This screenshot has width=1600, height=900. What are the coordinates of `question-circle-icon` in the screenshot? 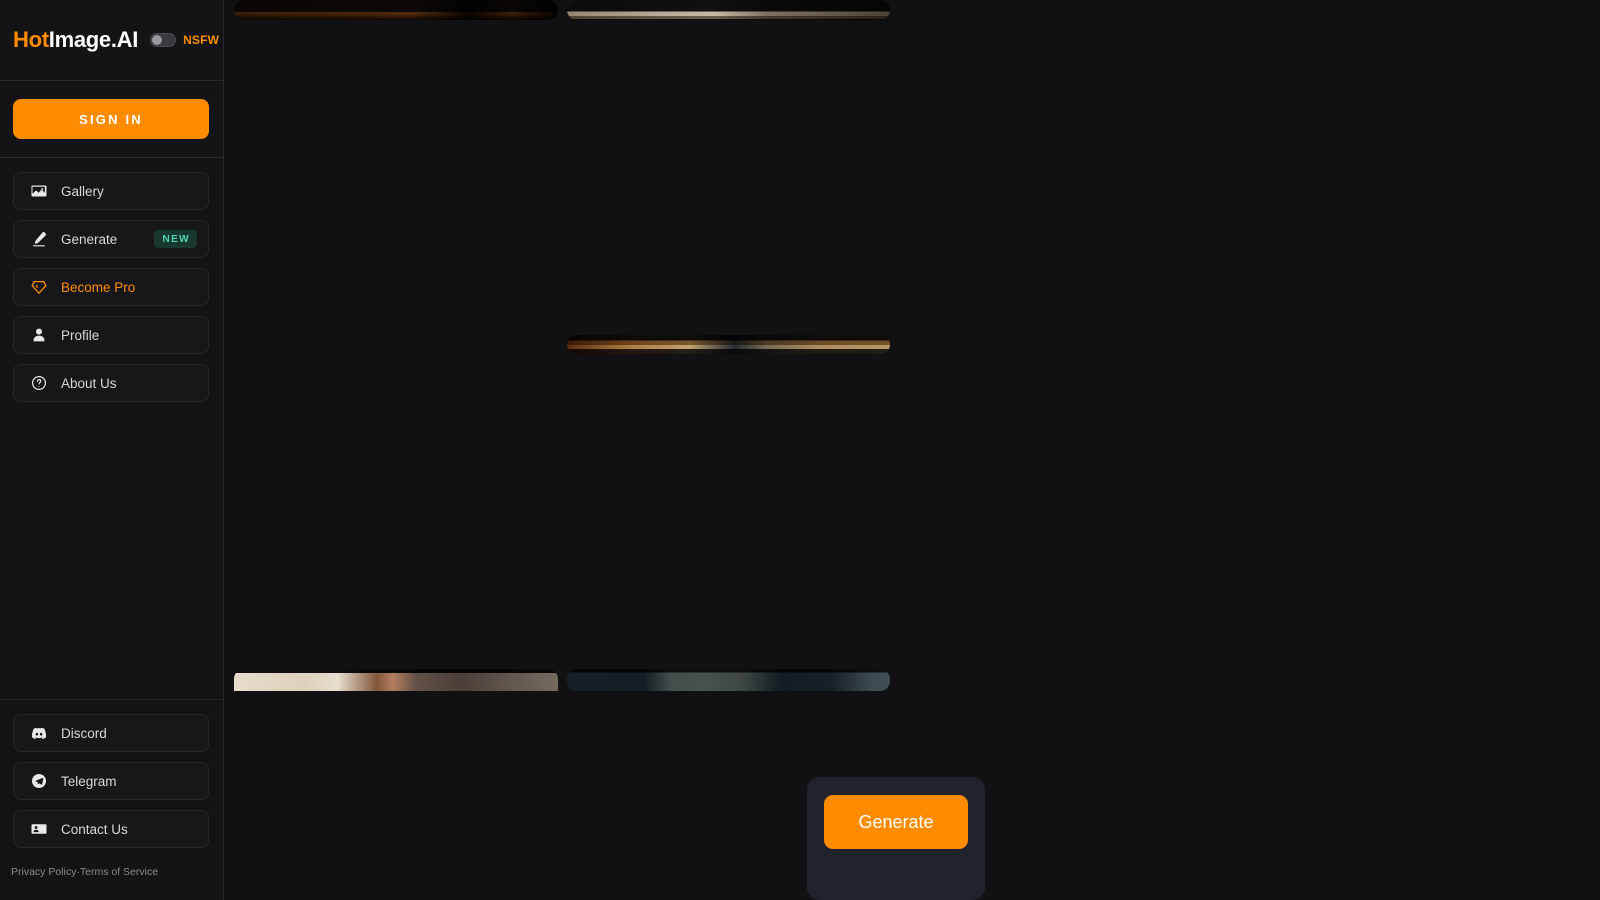 It's located at (39, 383).